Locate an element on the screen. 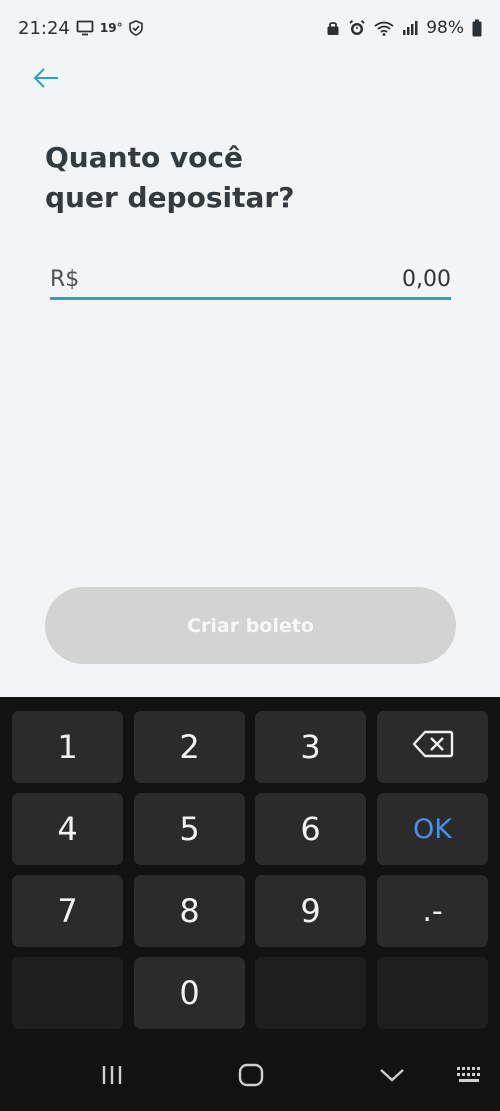  key-backspace is located at coordinates (432, 747).